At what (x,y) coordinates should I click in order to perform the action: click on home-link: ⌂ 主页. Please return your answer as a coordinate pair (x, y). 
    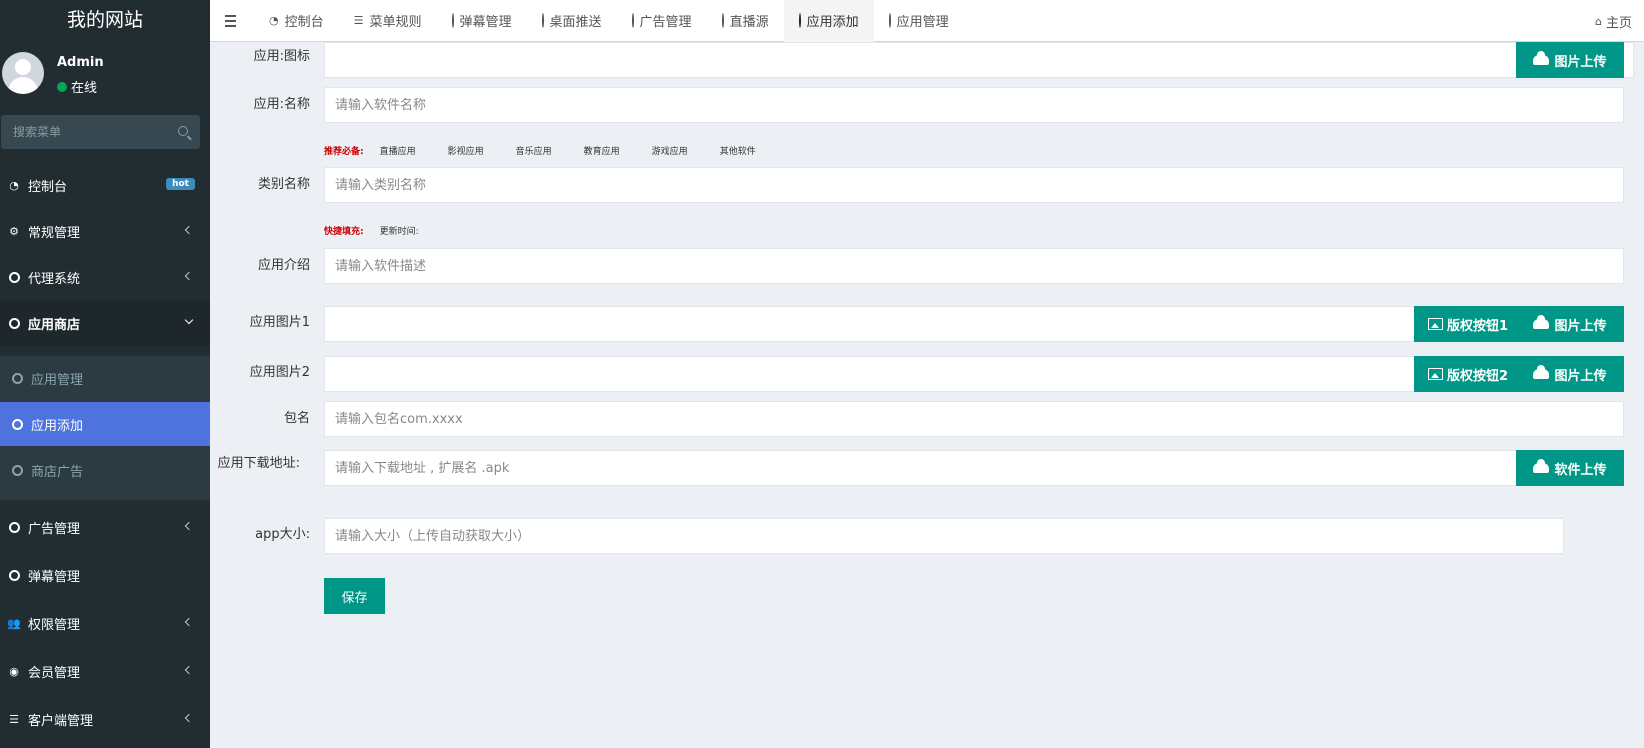
    Looking at the image, I should click on (1613, 21).